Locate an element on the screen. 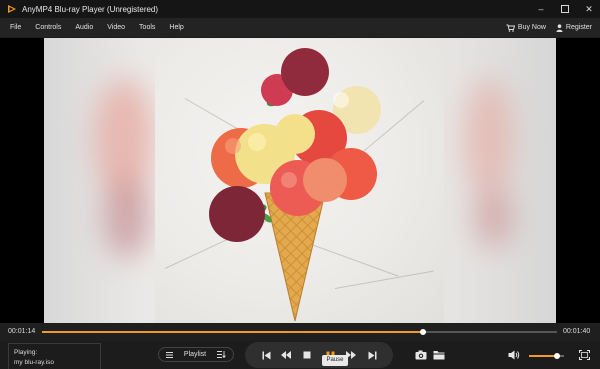 Image resolution: width=600 pixels, height=369 pixels. cart-icon is located at coordinates (510, 28).